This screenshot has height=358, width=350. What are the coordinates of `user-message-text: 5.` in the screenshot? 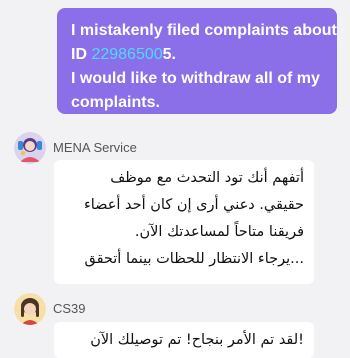 It's located at (169, 54).